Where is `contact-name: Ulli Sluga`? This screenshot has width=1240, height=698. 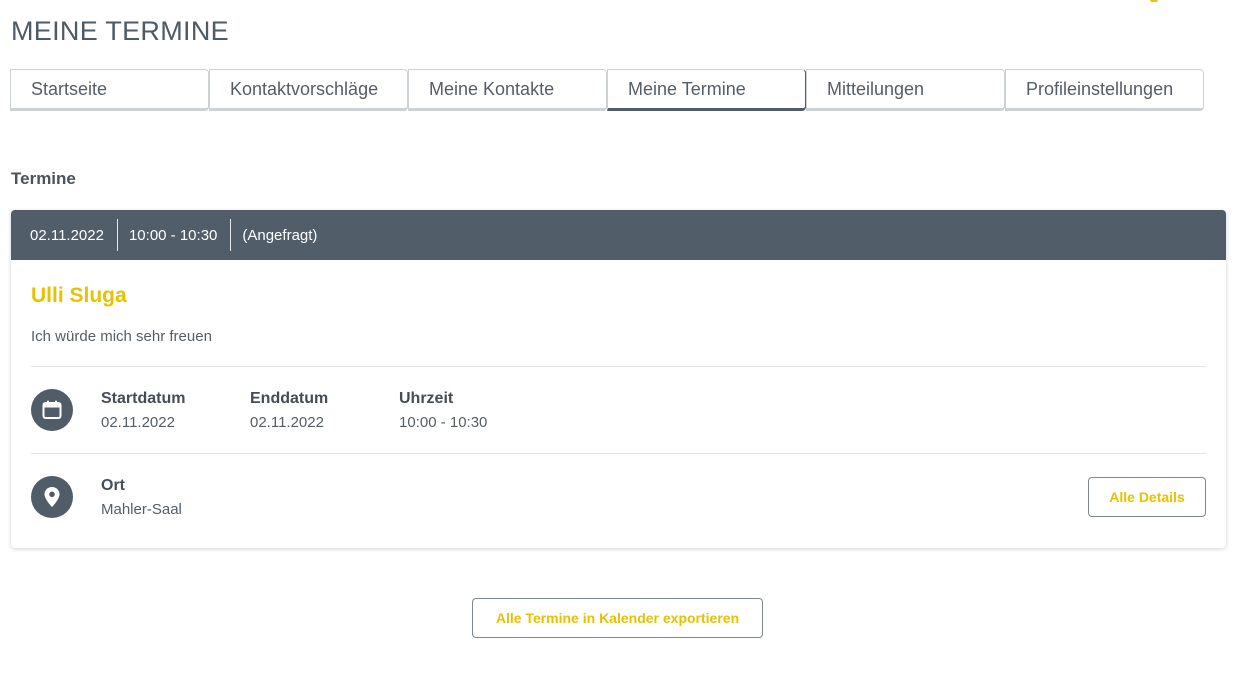
contact-name: Ulli Sluga is located at coordinates (618, 296).